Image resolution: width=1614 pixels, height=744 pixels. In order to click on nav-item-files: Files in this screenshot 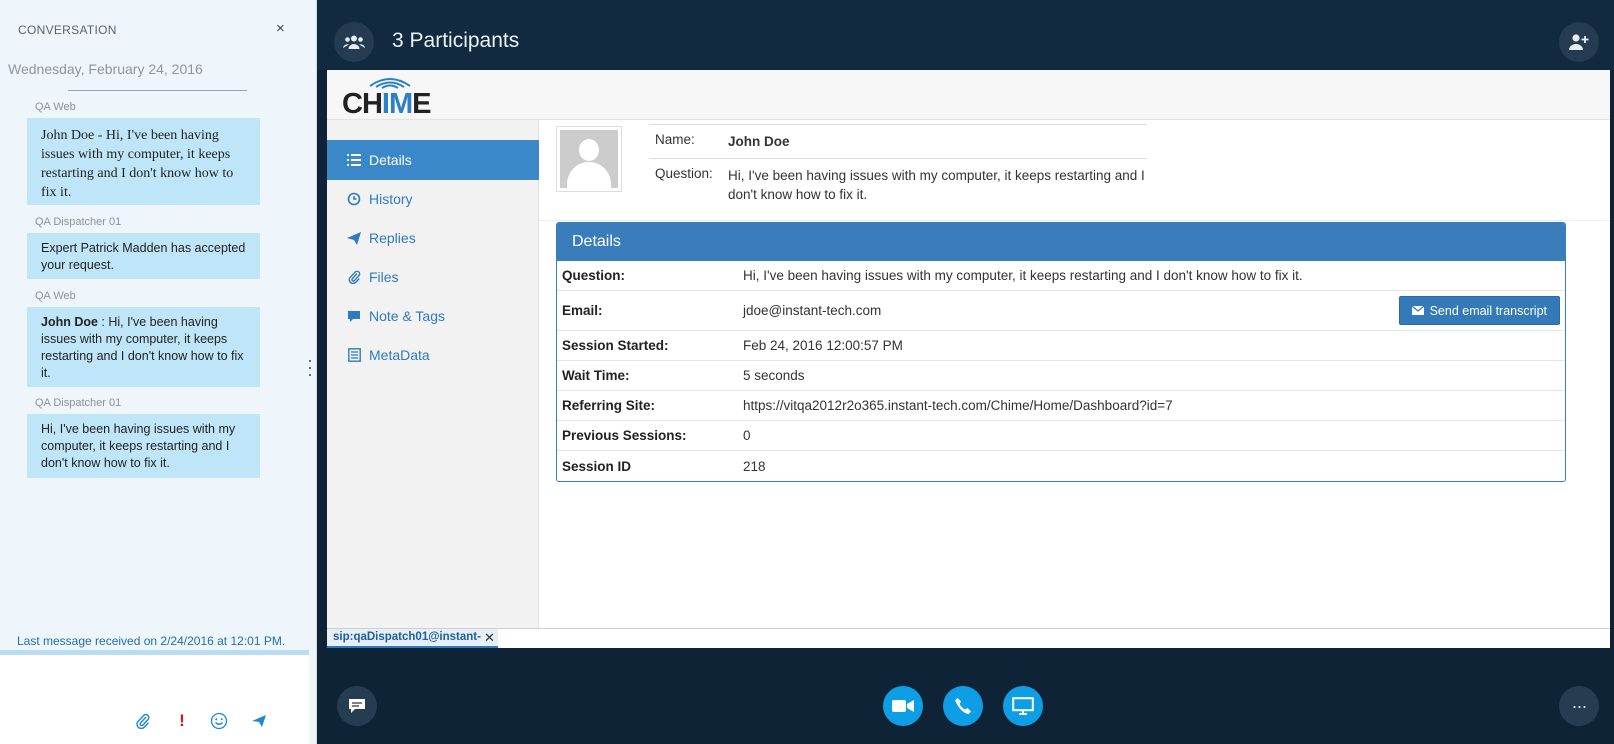, I will do `click(433, 277)`.